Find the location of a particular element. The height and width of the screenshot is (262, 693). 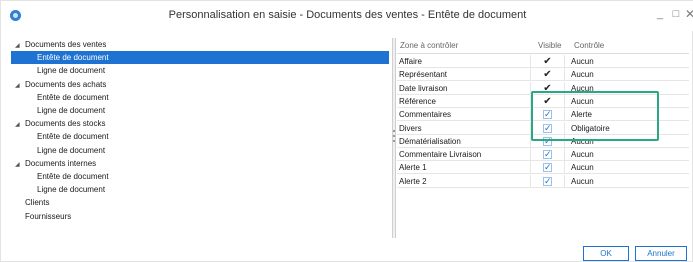

tree-item: ◢ Documents internes is located at coordinates (55, 163).